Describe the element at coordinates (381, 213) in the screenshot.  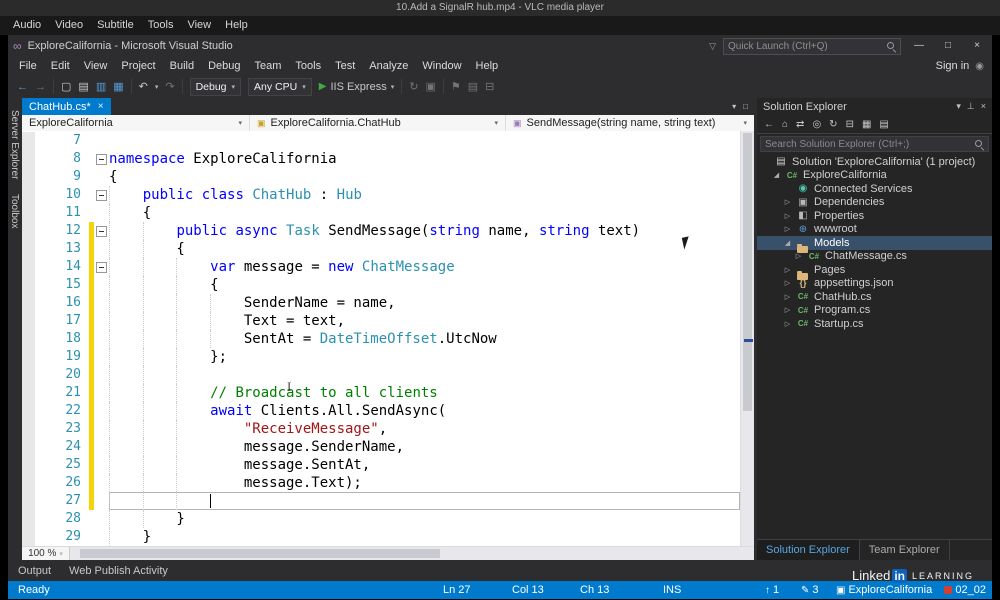
I see `code-line-11: 11 {` at that location.